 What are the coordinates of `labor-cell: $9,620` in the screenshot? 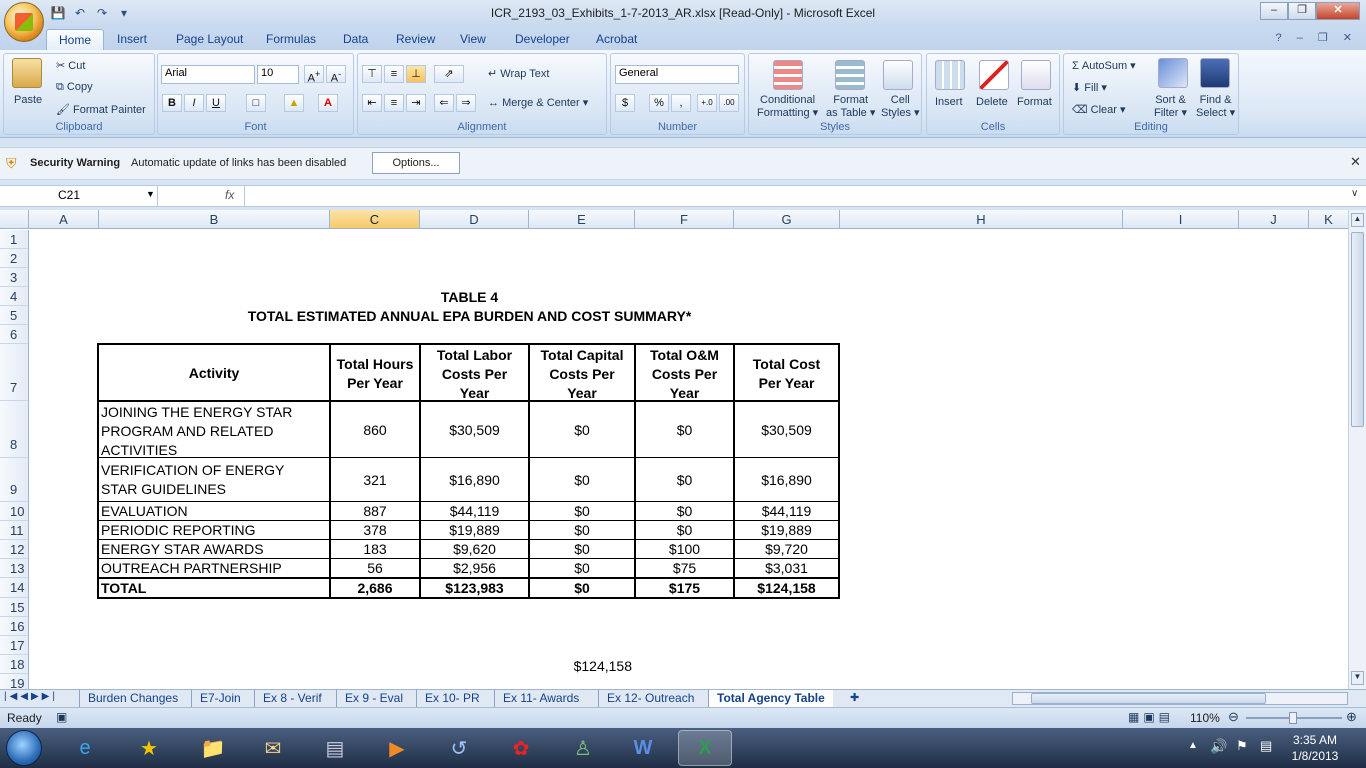 It's located at (474, 549).